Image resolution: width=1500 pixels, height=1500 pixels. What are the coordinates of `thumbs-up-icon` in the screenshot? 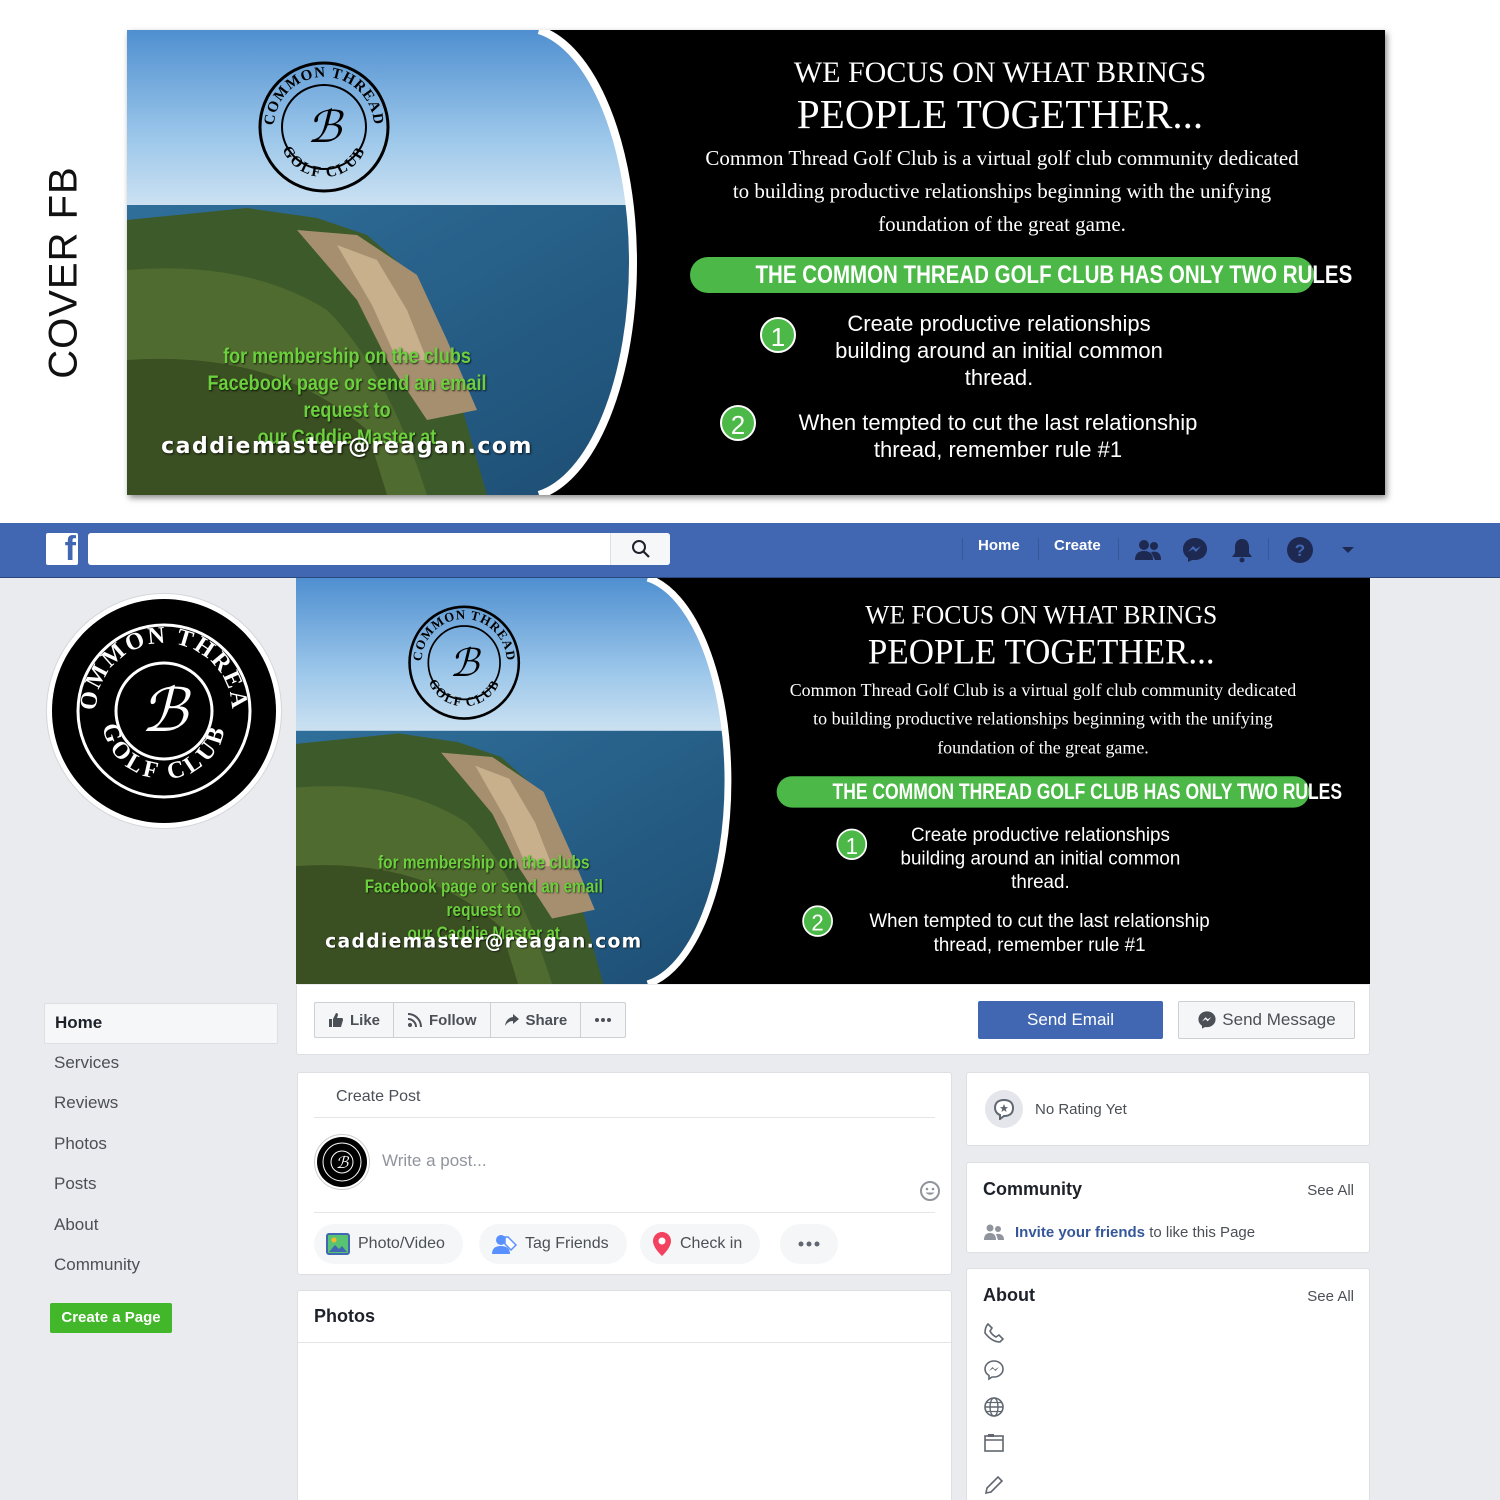 It's located at (336, 1020).